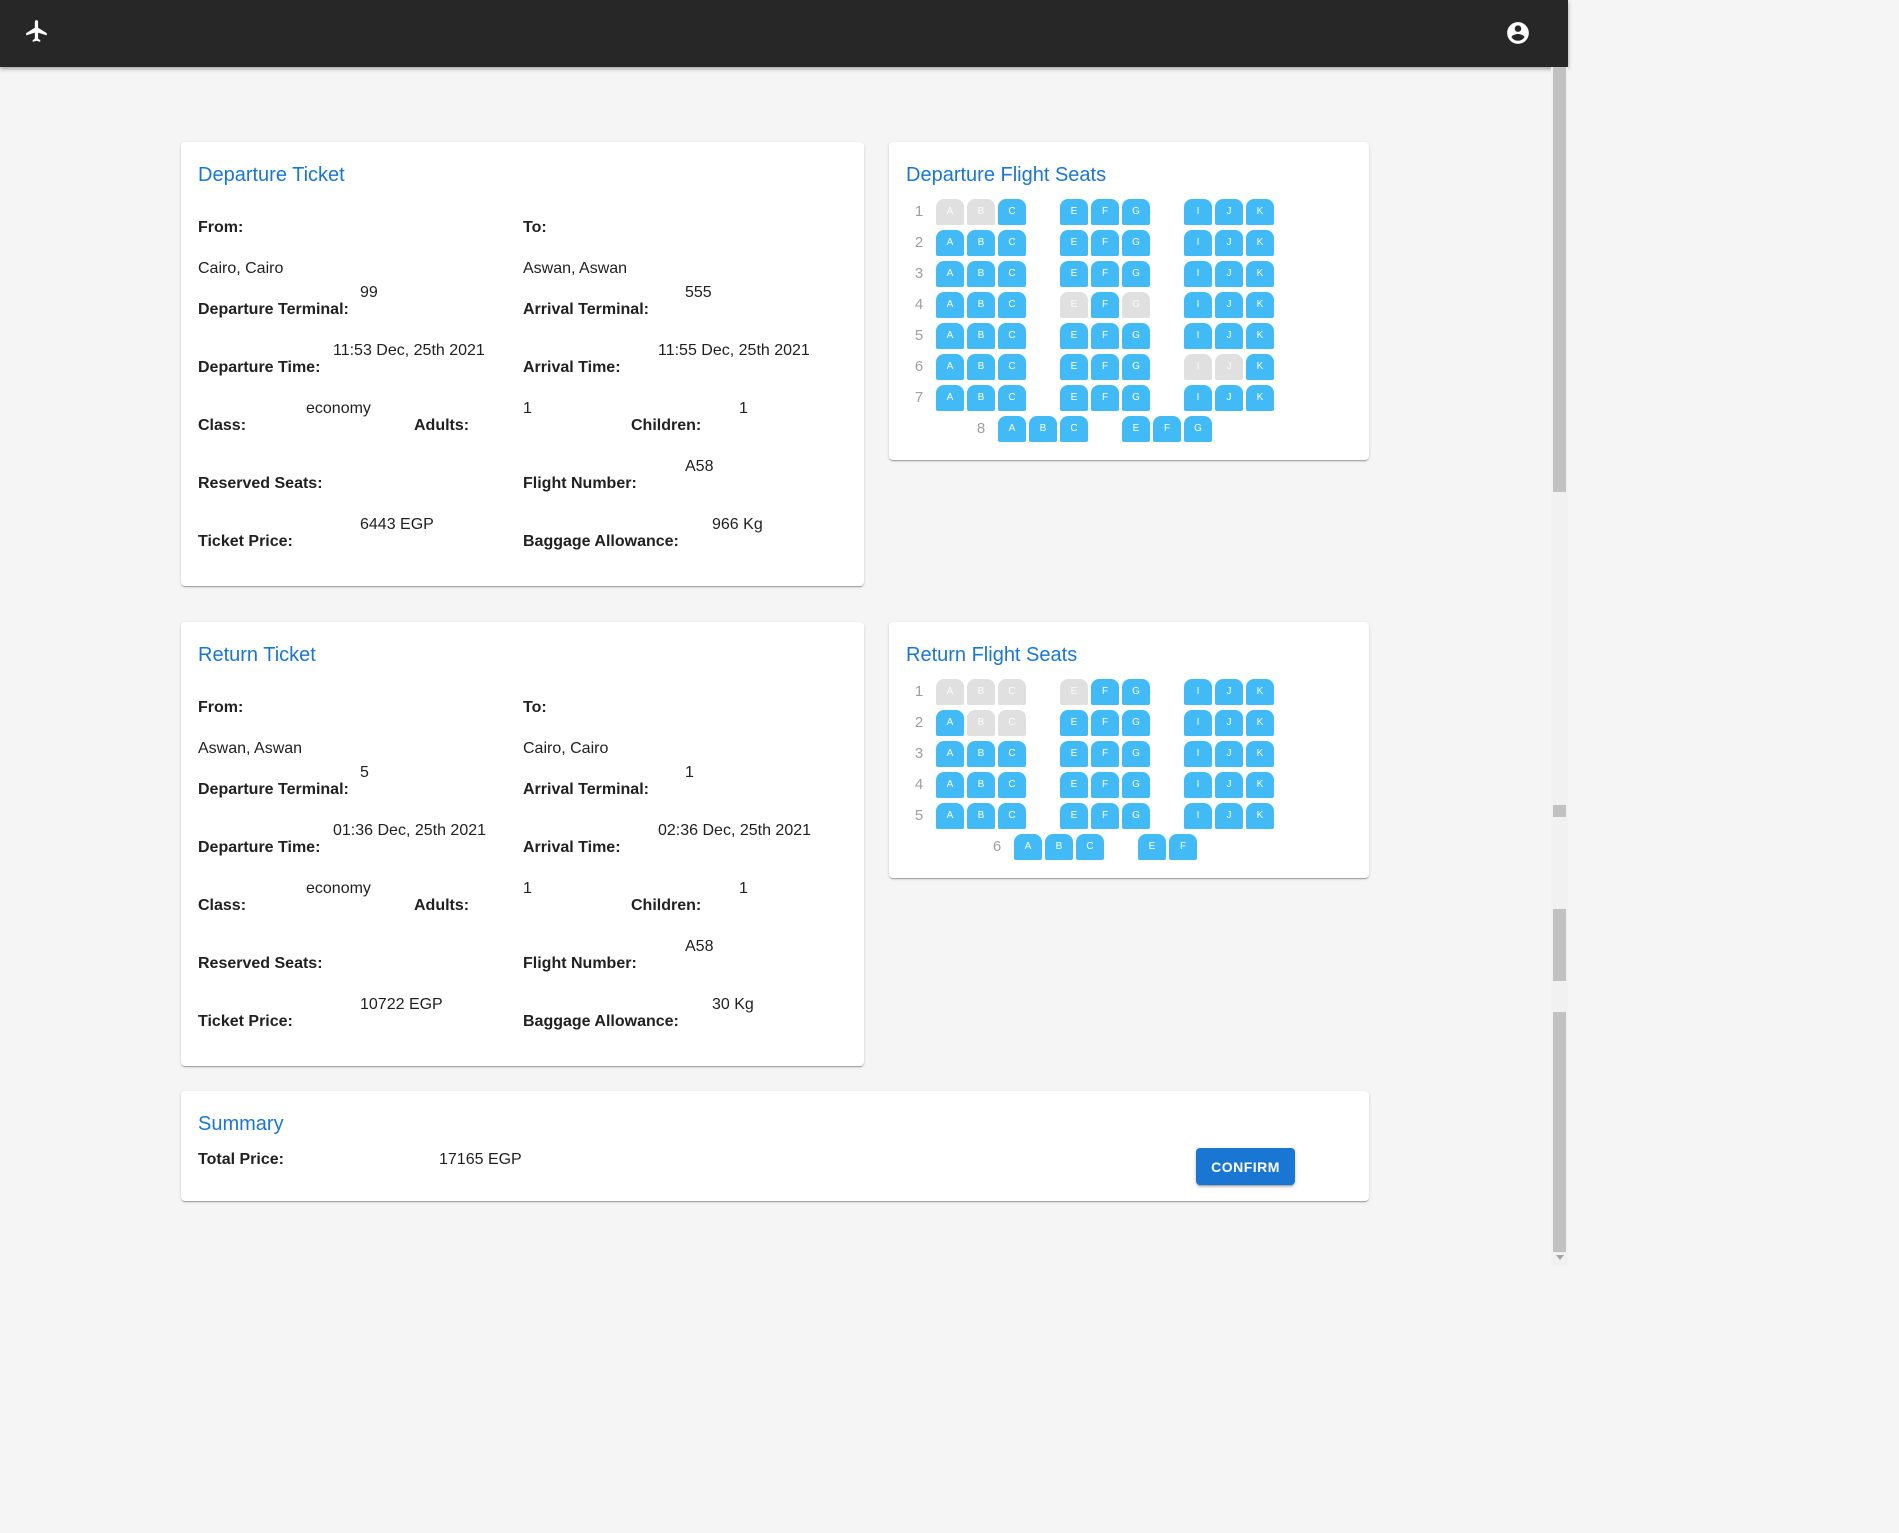 The width and height of the screenshot is (1899, 1533). I want to click on account-circle-icon, so click(1518, 33).